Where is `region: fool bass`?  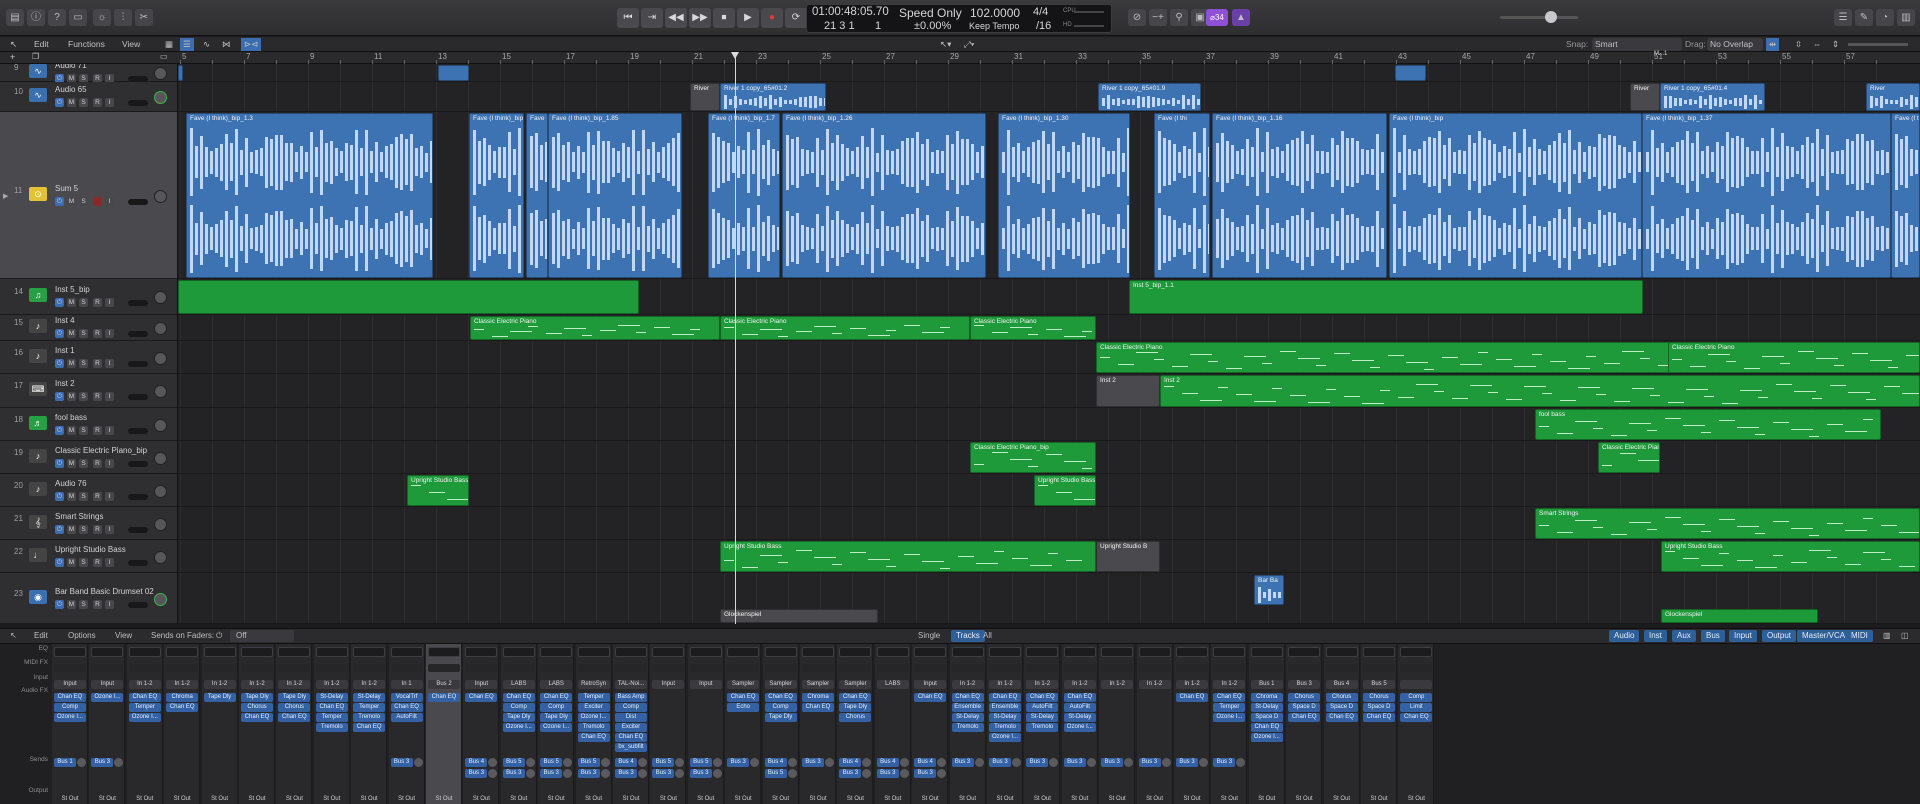
region: fool bass is located at coordinates (1708, 424).